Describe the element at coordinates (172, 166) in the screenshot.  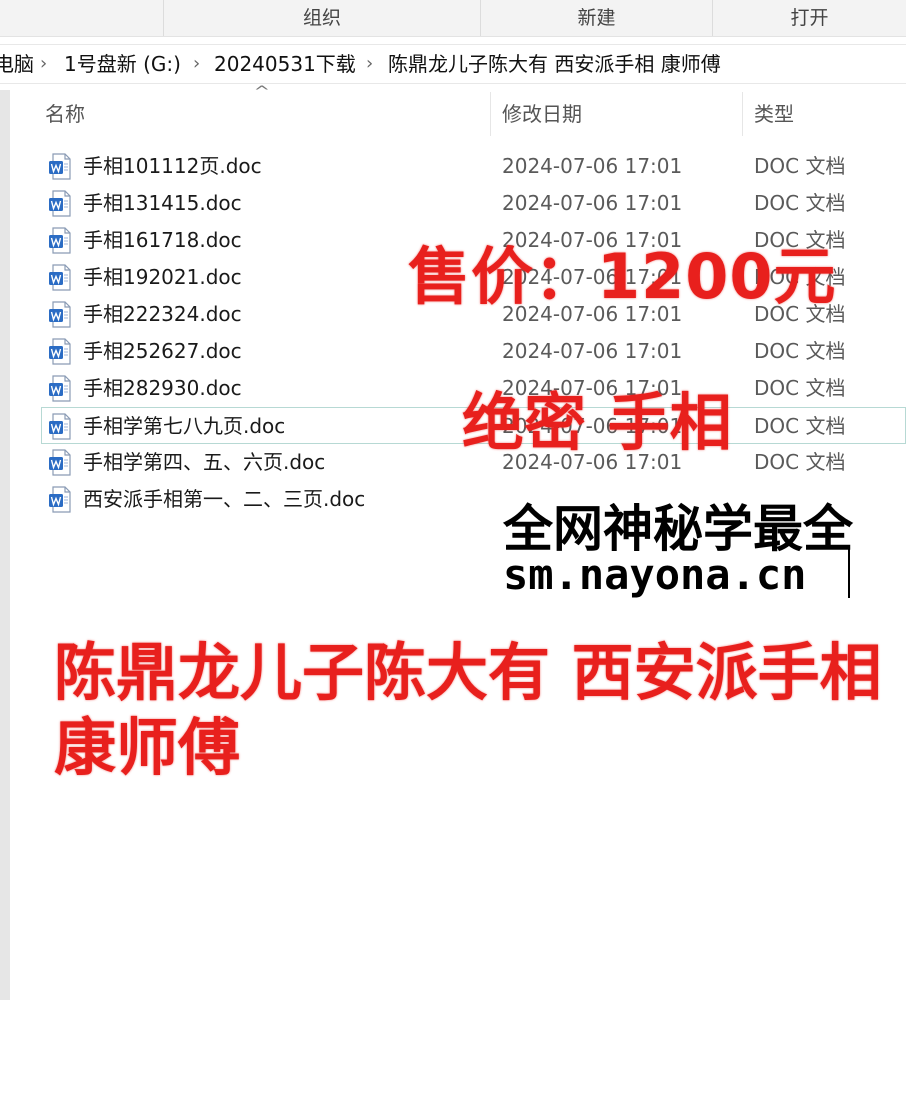
I see `file-name: 手相101112页.doc` at that location.